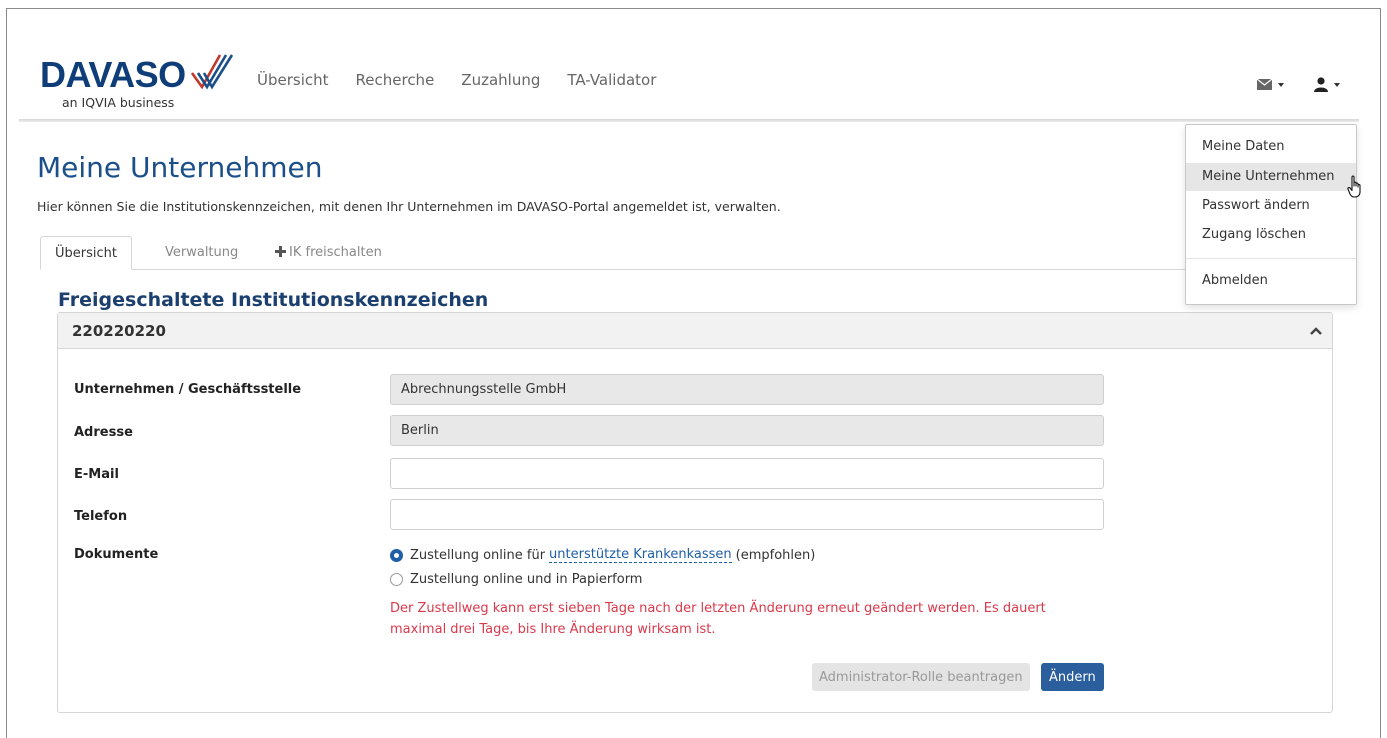 The width and height of the screenshot is (1387, 738). What do you see at coordinates (478, 555) in the screenshot?
I see `radio-online-prefix: Zustellung online für` at bounding box center [478, 555].